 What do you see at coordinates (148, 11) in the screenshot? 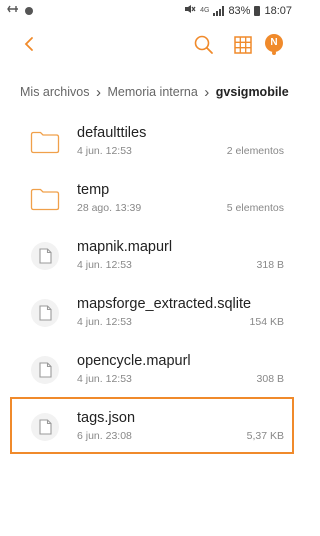
I see `status-bar: 4G 83% 18:07` at bounding box center [148, 11].